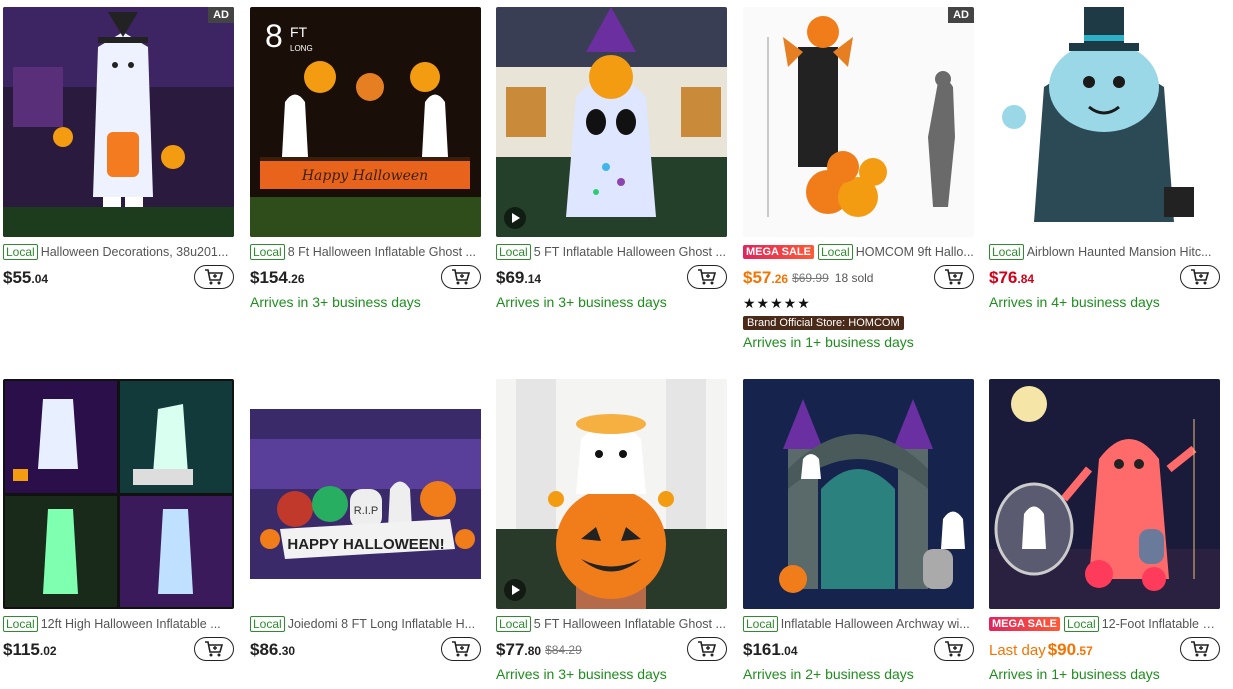 This screenshot has width=1233, height=689. What do you see at coordinates (858, 278) in the screenshot?
I see `price-row: $57.26 $69.99 18 sold` at bounding box center [858, 278].